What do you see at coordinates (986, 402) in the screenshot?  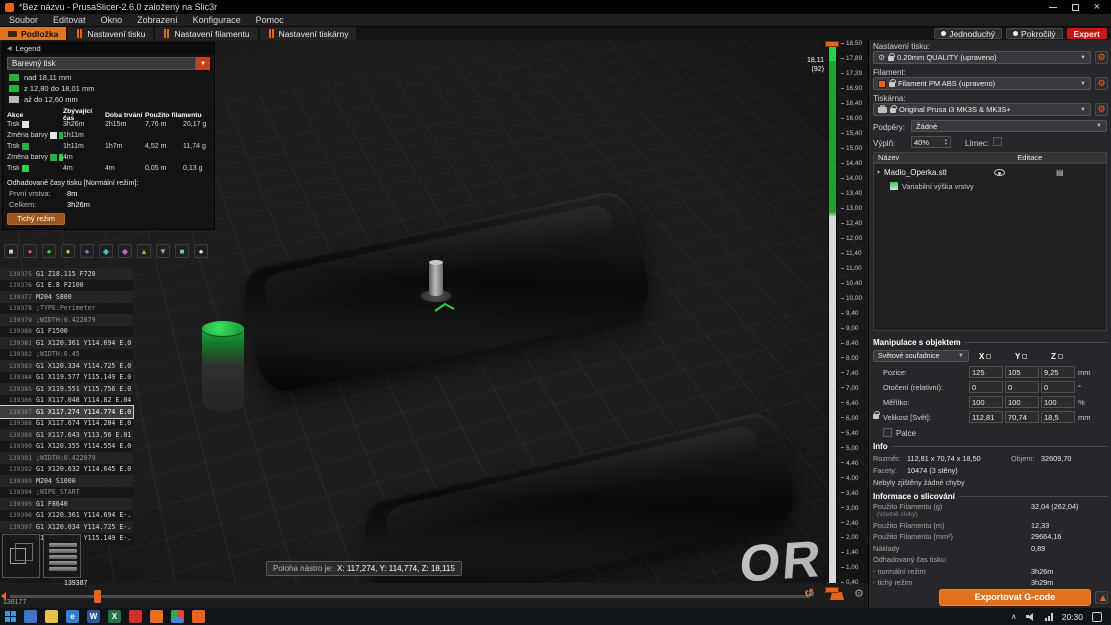 I see `scale-x-input` at bounding box center [986, 402].